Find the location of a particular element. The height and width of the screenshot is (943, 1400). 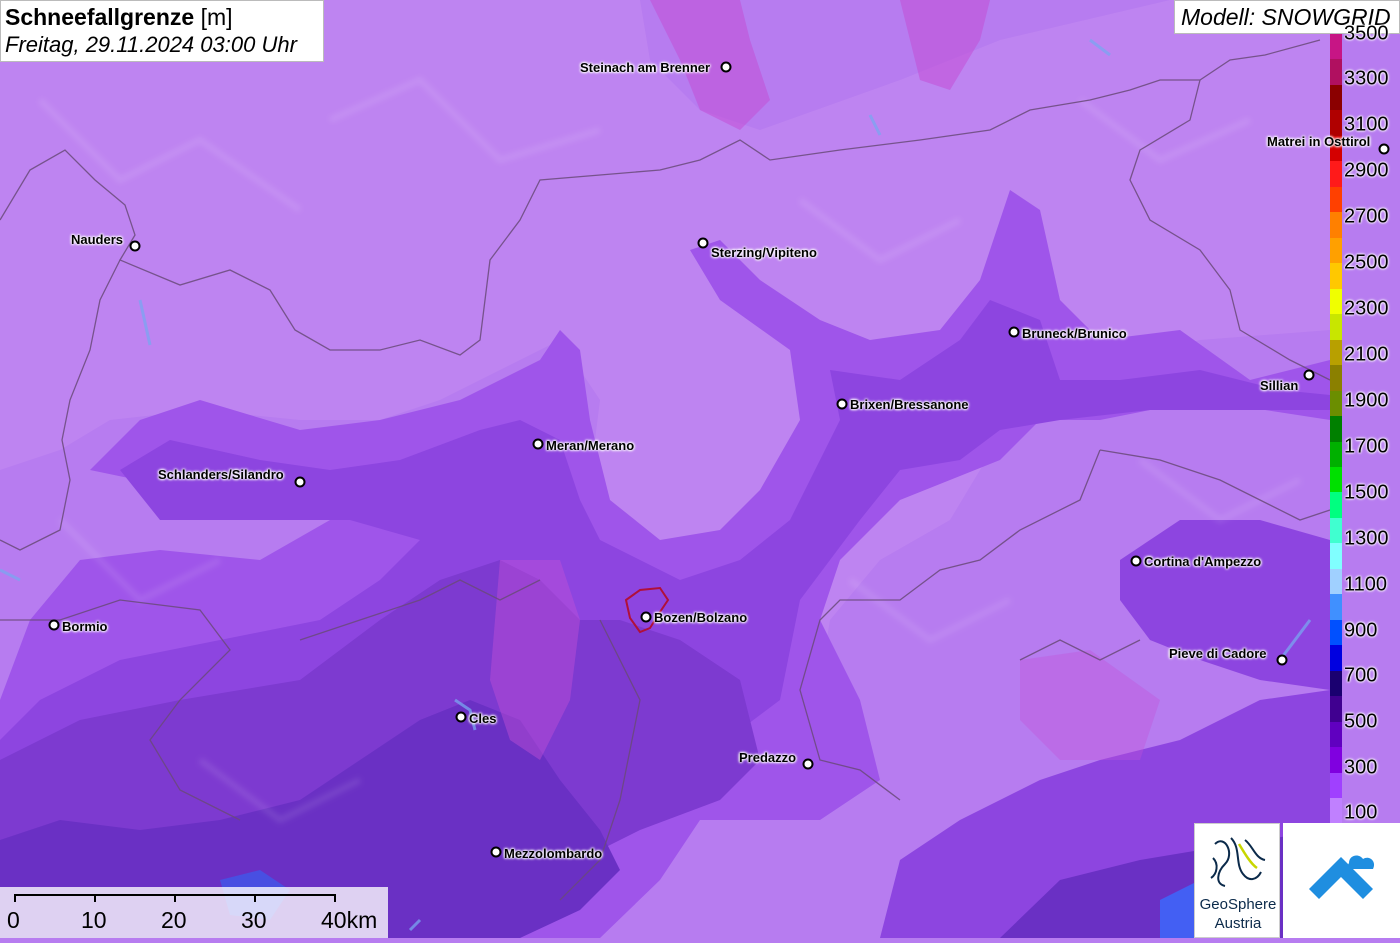

city-label: Nauders is located at coordinates (97, 239).